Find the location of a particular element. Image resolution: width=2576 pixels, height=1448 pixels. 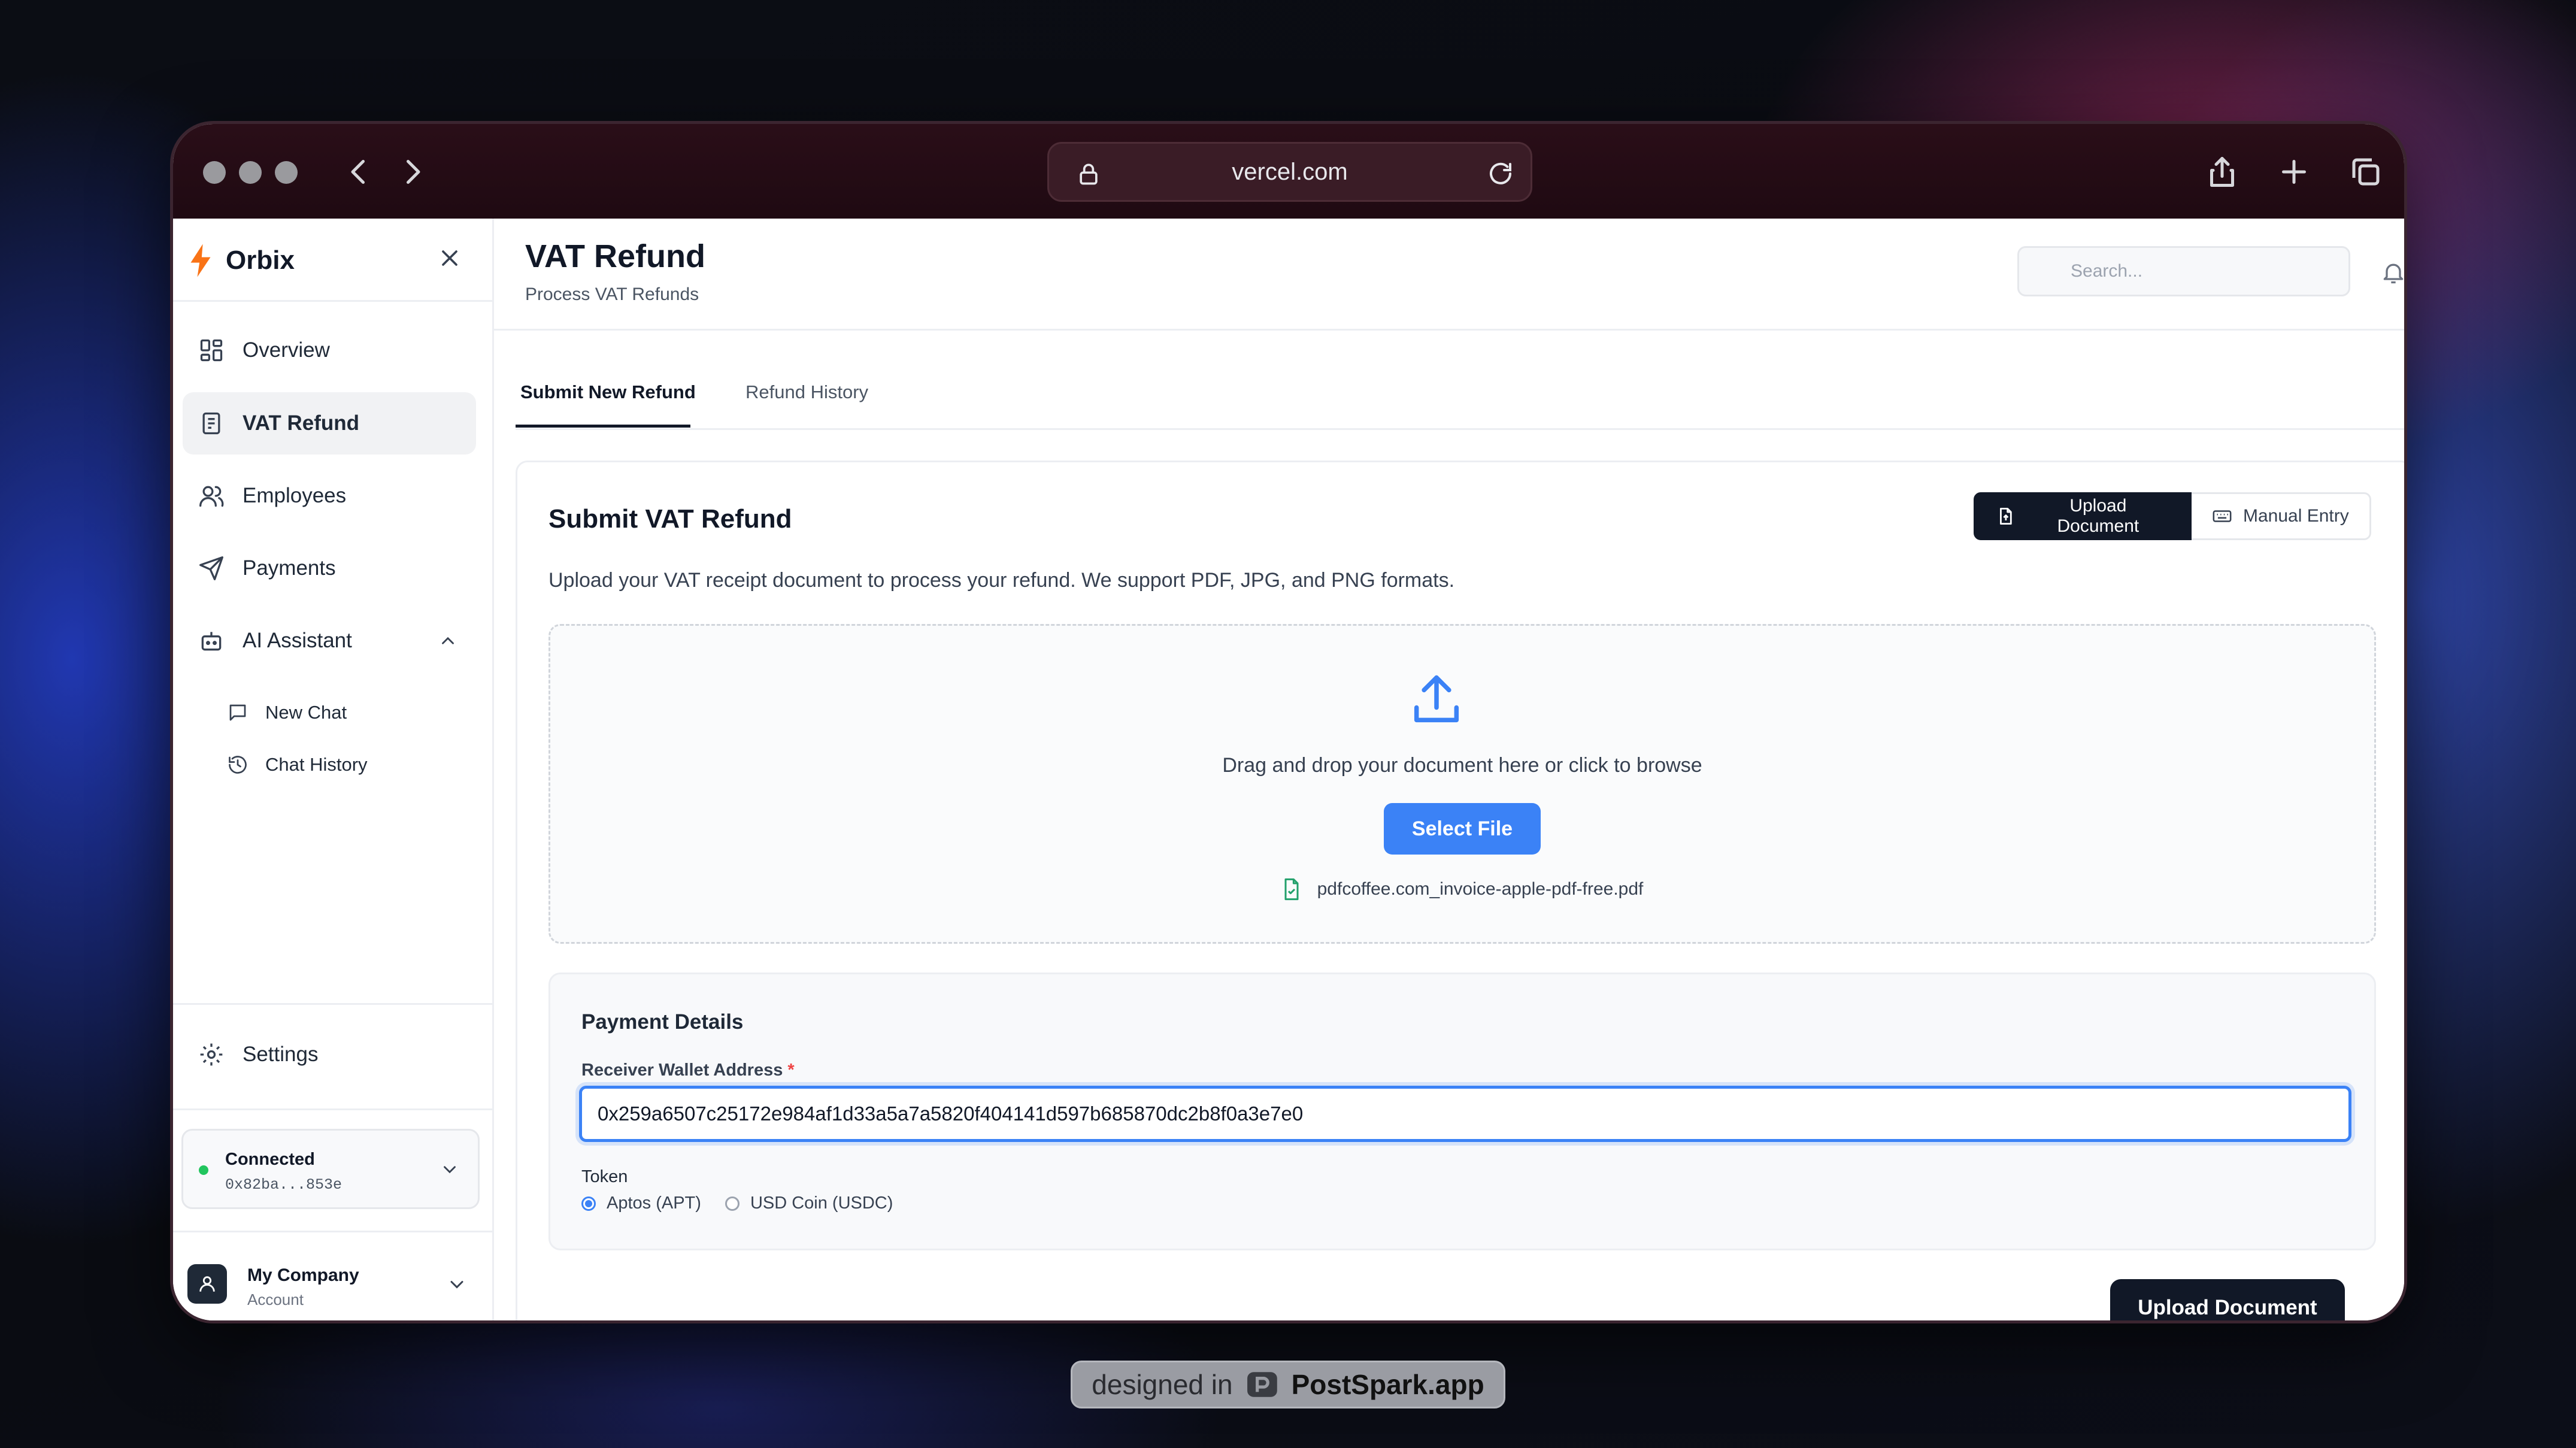

sidebar-item-label: AI Assistant is located at coordinates (297, 640).